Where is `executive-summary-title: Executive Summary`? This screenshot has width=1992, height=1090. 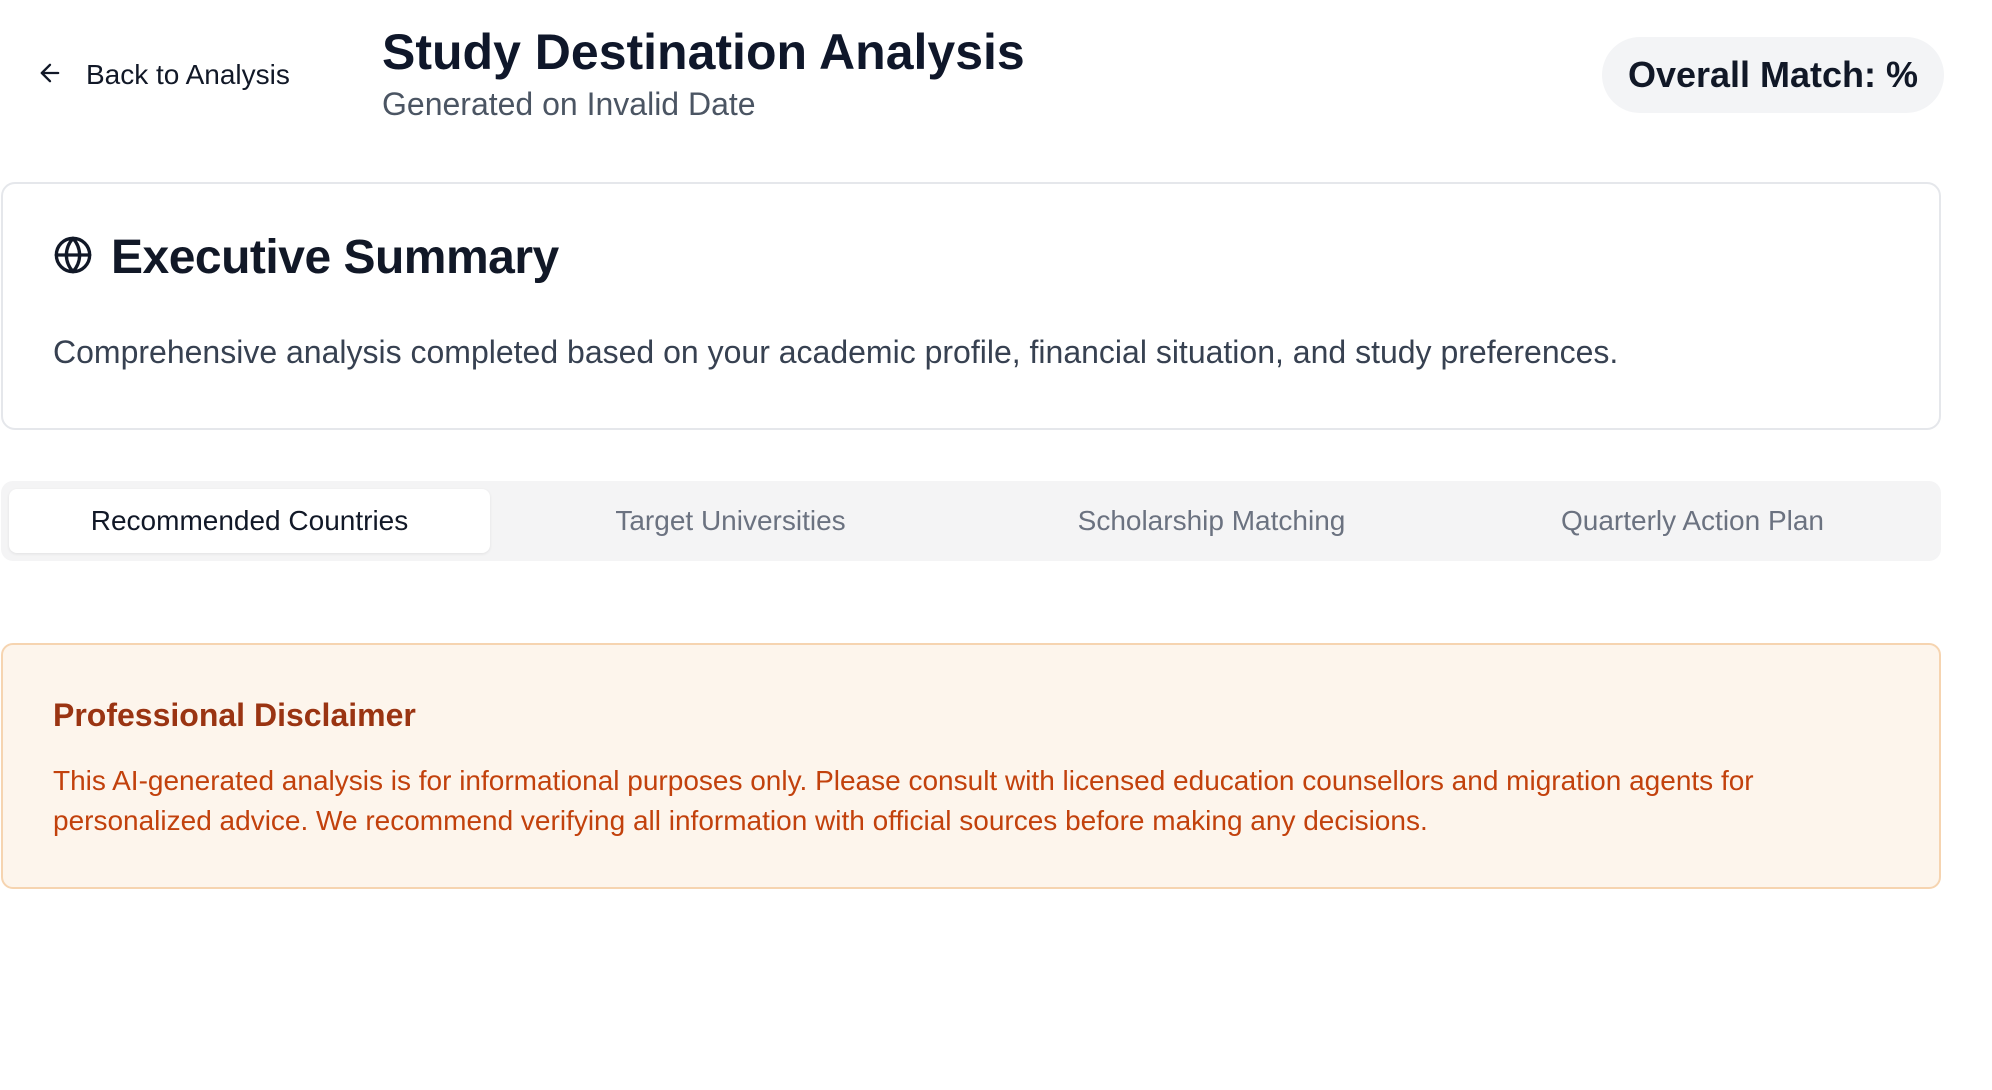
executive-summary-title: Executive Summary is located at coordinates (335, 257).